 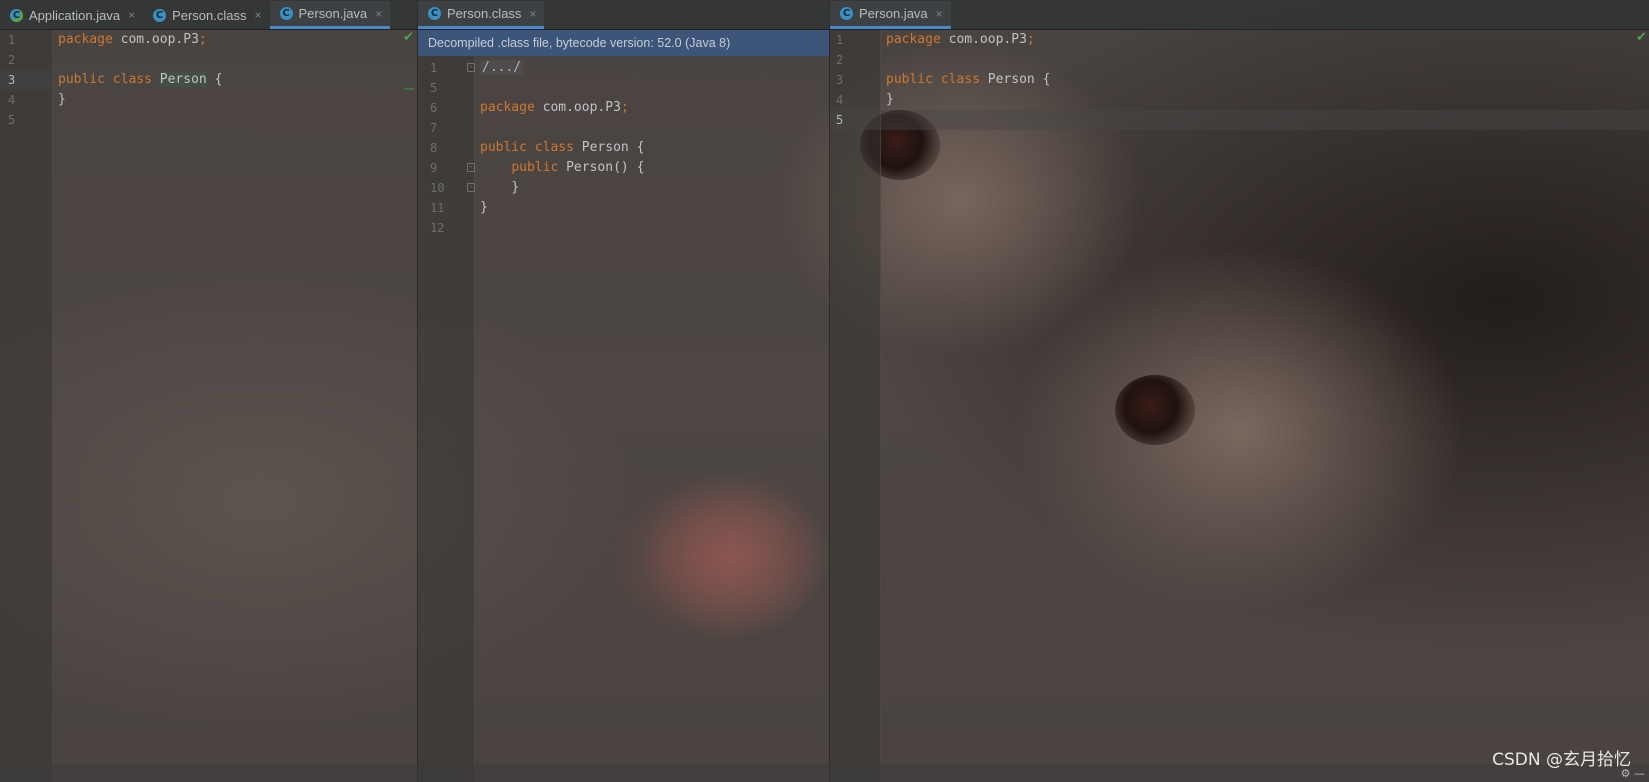 I want to click on tab-label: Application.java, so click(x=75, y=15).